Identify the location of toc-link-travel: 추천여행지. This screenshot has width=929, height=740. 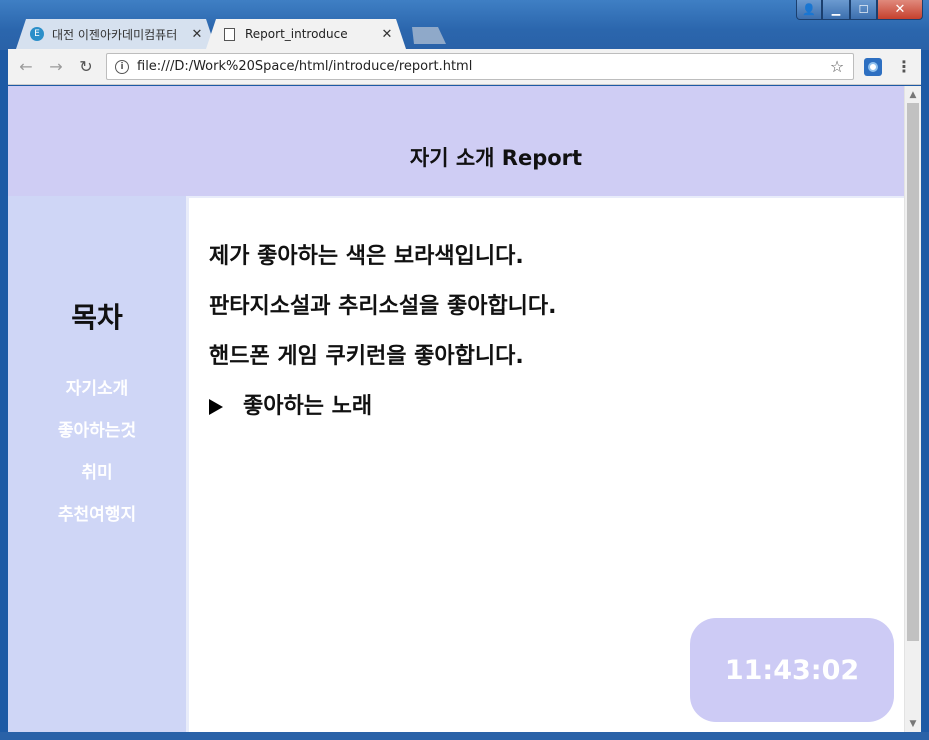
(97, 515).